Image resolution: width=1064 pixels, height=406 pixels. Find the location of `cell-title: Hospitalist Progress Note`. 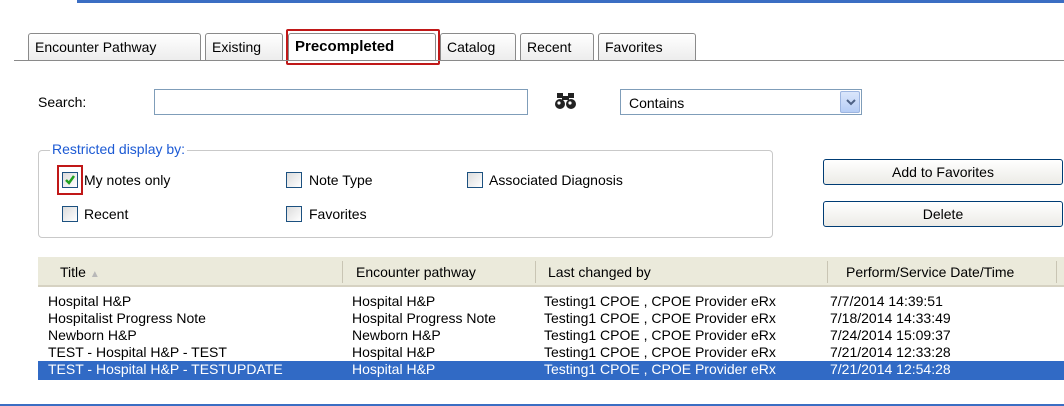

cell-title: Hospitalist Progress Note is located at coordinates (127, 318).